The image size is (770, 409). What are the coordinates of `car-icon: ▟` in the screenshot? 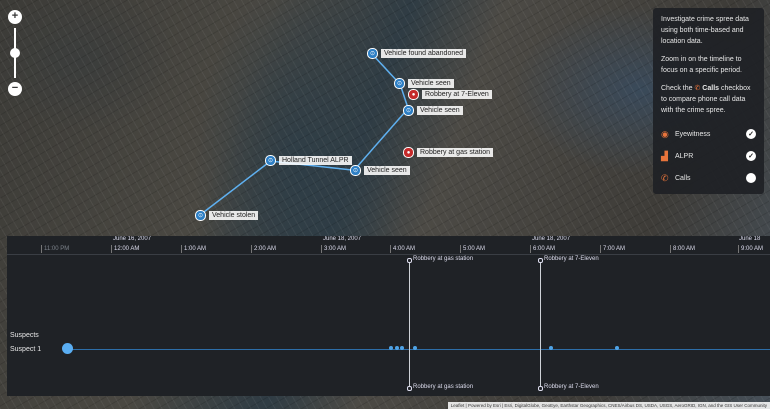 It's located at (664, 155).